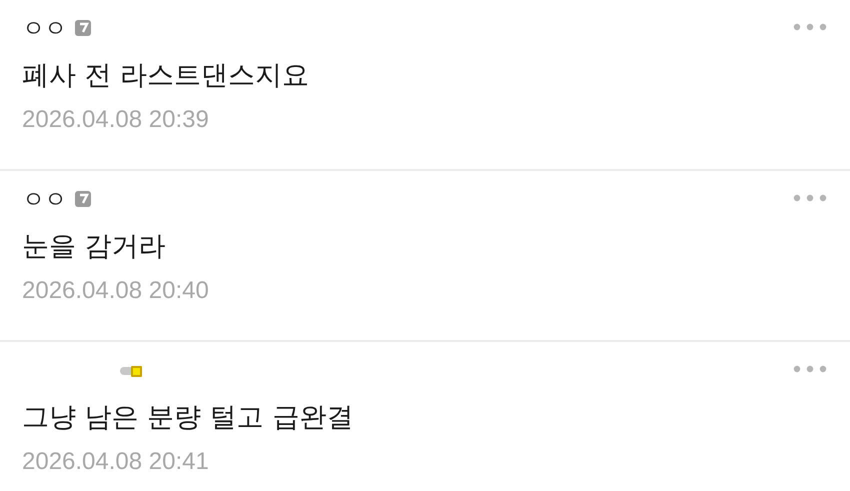  Describe the element at coordinates (188, 418) in the screenshot. I see `comment-text: 그냥 남은 분량 털고 급완결` at that location.